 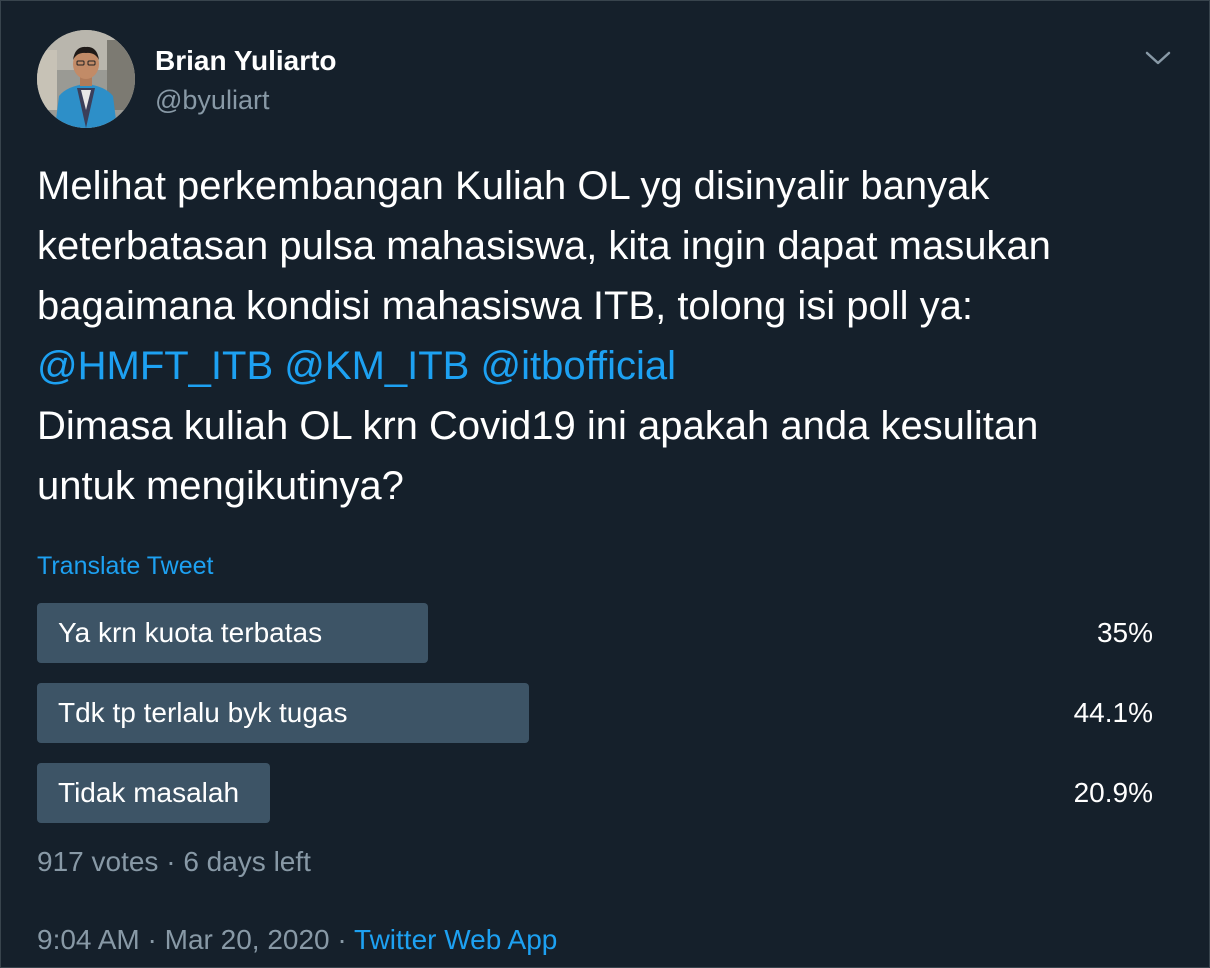 What do you see at coordinates (376, 366) in the screenshot?
I see `mention-link-km-itb: @KM_ITB` at bounding box center [376, 366].